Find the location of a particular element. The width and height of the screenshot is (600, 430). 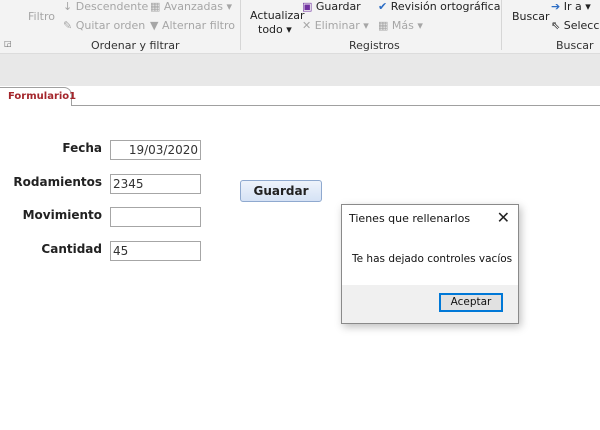

grid-icon: ▦ is located at coordinates (385, 25).